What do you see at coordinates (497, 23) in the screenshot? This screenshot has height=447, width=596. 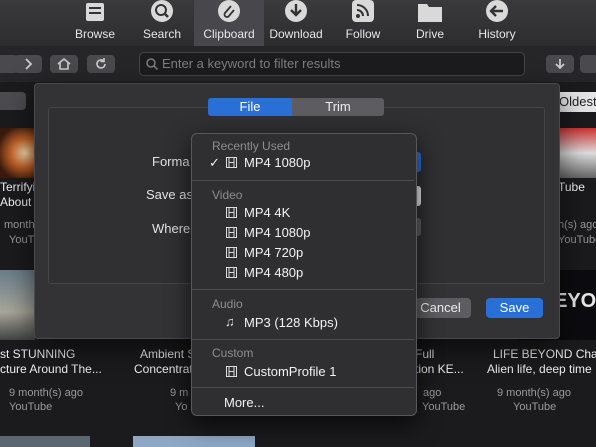 I see `toolbar-history: History` at bounding box center [497, 23].